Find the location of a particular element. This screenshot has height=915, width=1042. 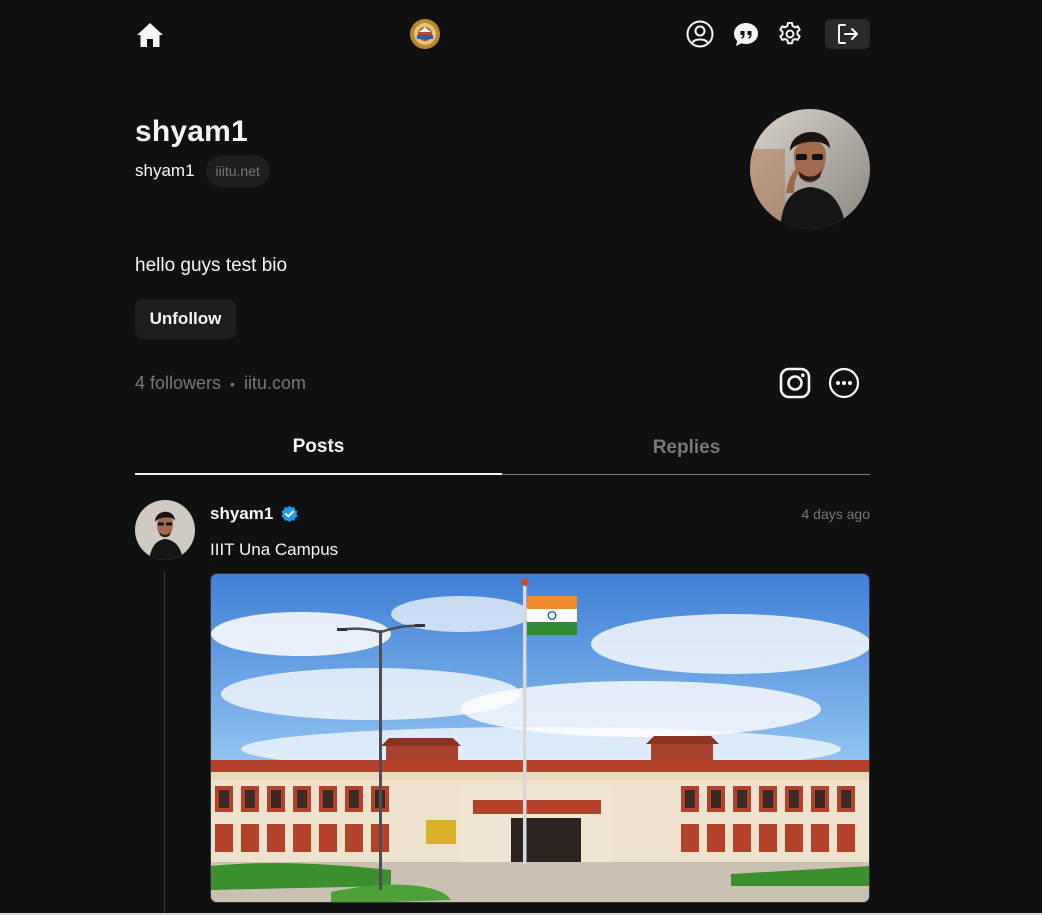

thread-line is located at coordinates (164, 743).